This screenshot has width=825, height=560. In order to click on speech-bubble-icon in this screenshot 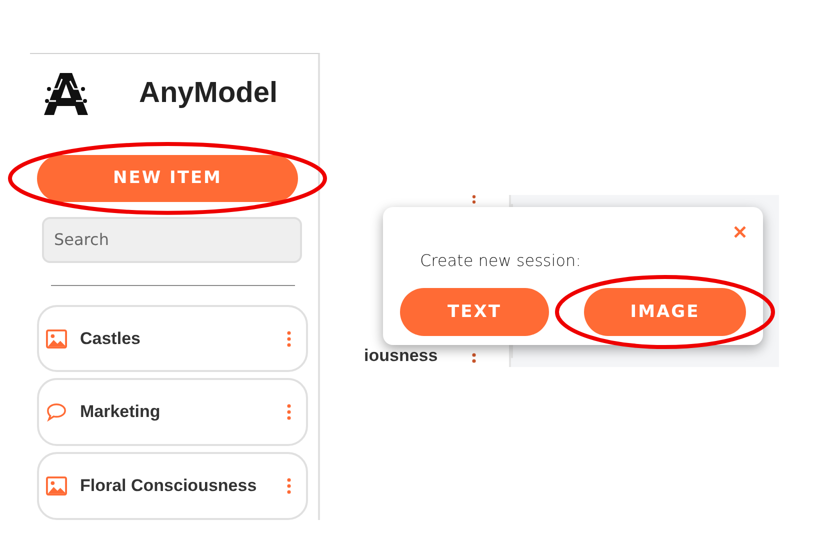, I will do `click(56, 412)`.